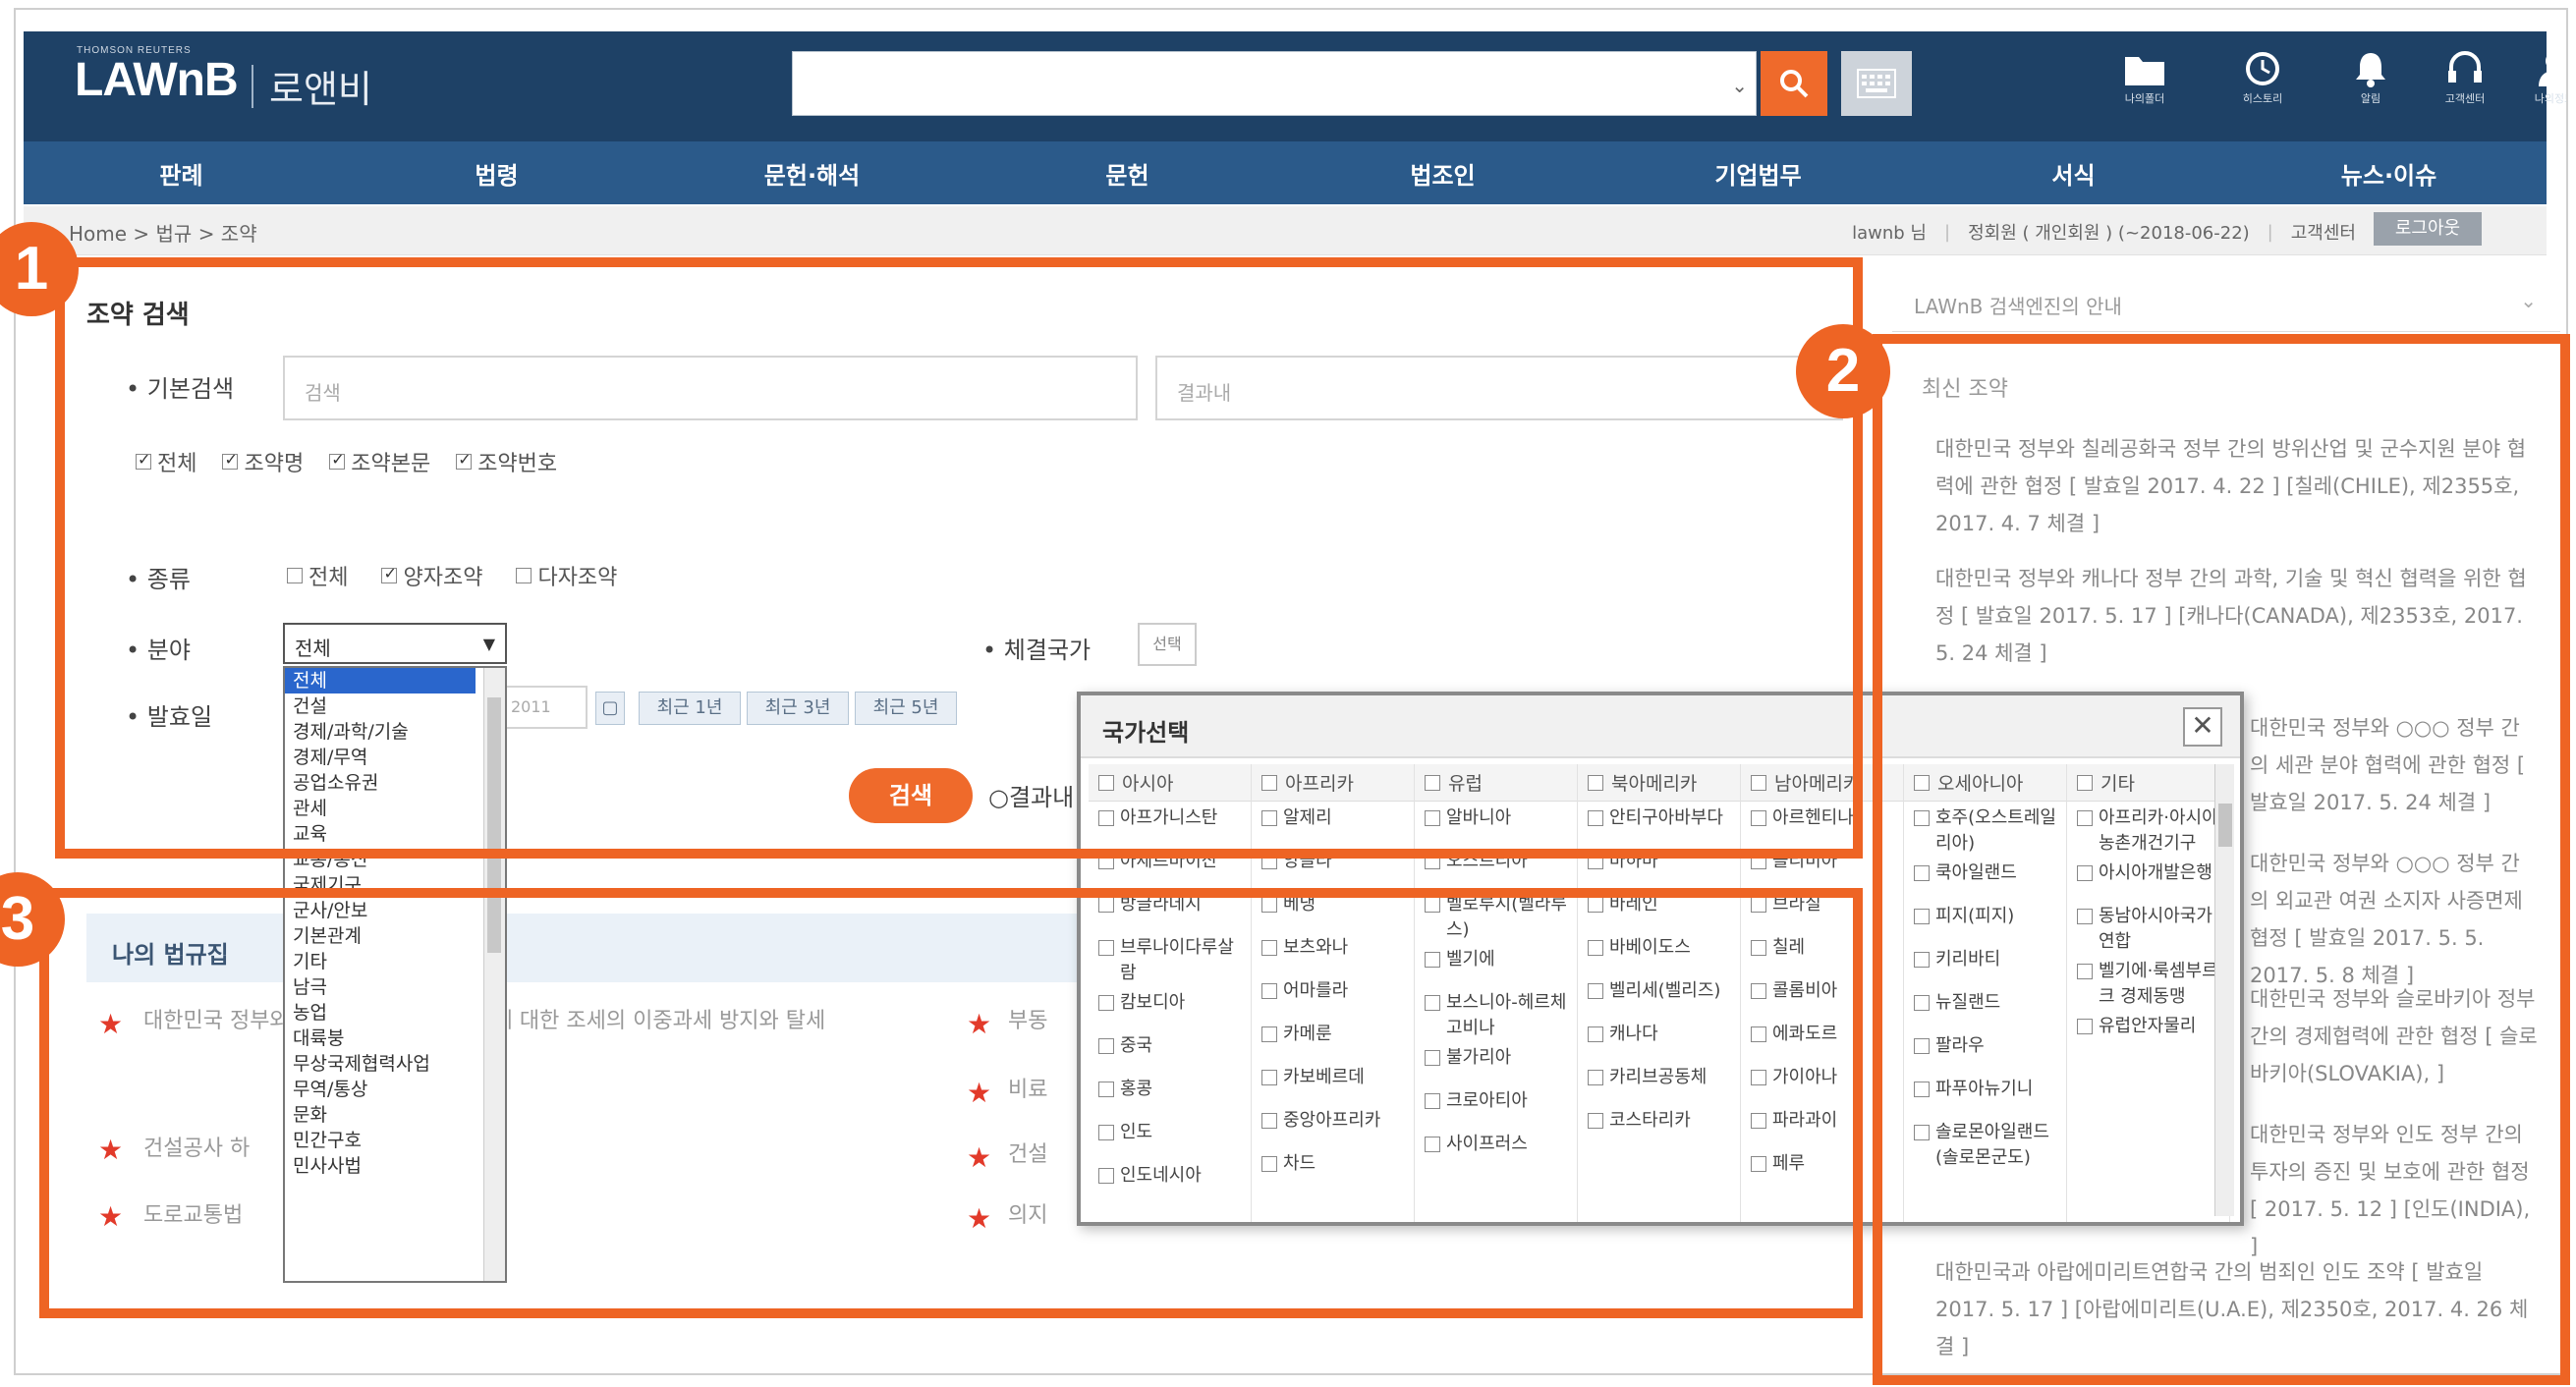  Describe the element at coordinates (1127, 173) in the screenshot. I see `nav-item-literature: 문헌` at that location.